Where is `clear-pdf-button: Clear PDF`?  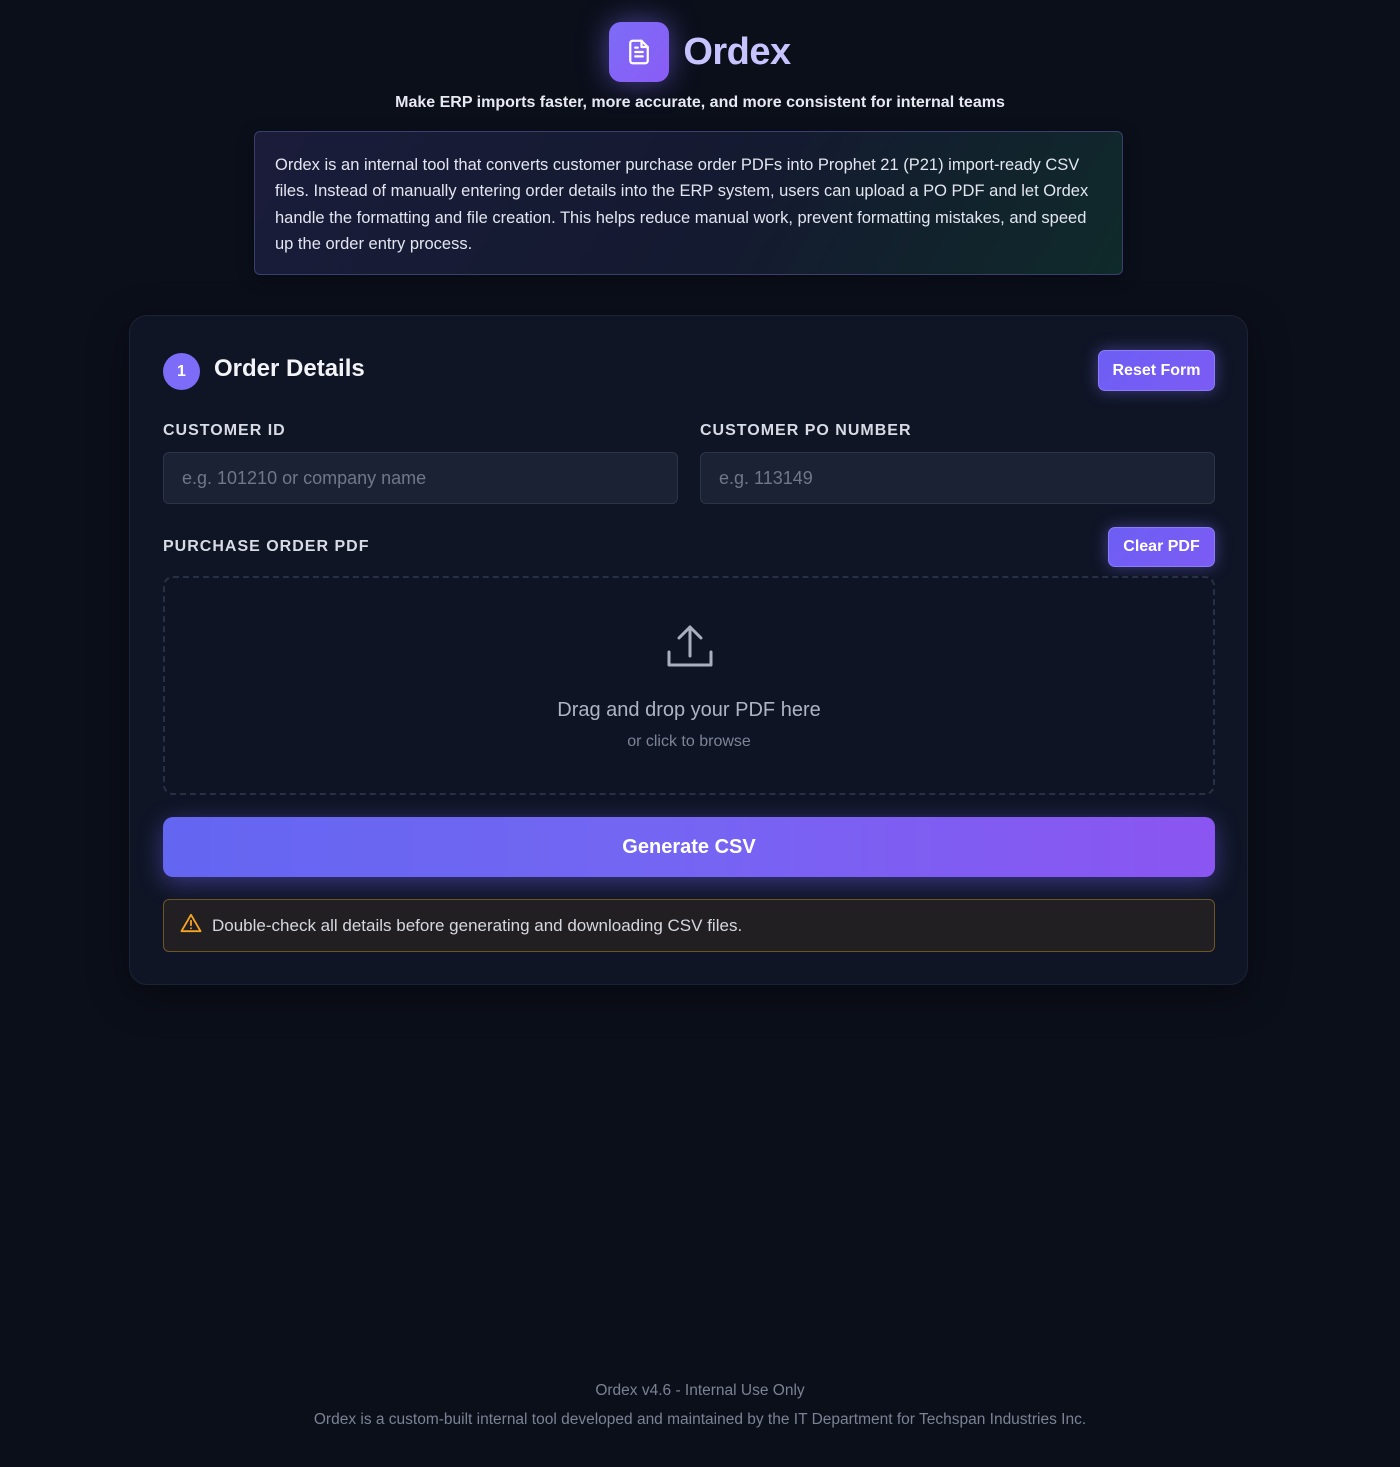
clear-pdf-button: Clear PDF is located at coordinates (1161, 547).